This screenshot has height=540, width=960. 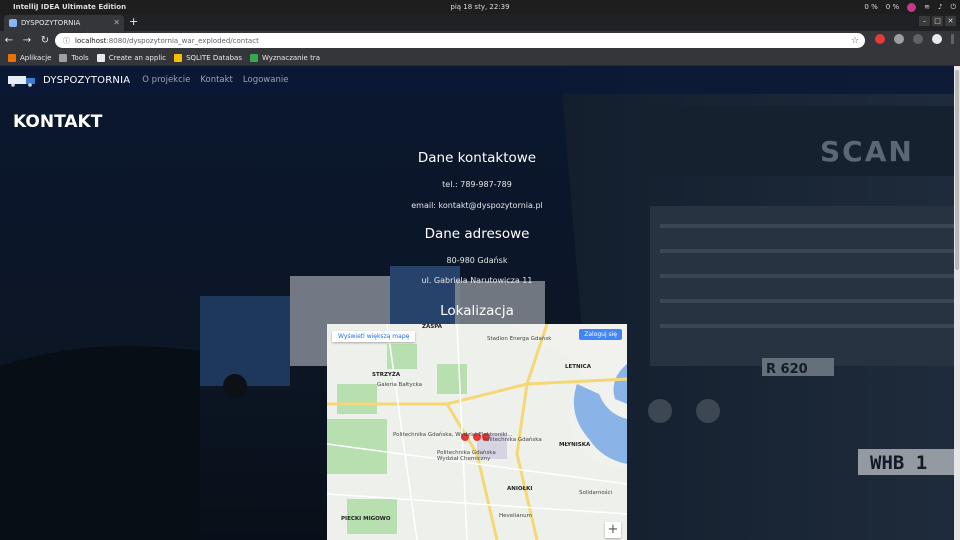 I want to click on map-label: Galeria Bałtycka, so click(x=400, y=385).